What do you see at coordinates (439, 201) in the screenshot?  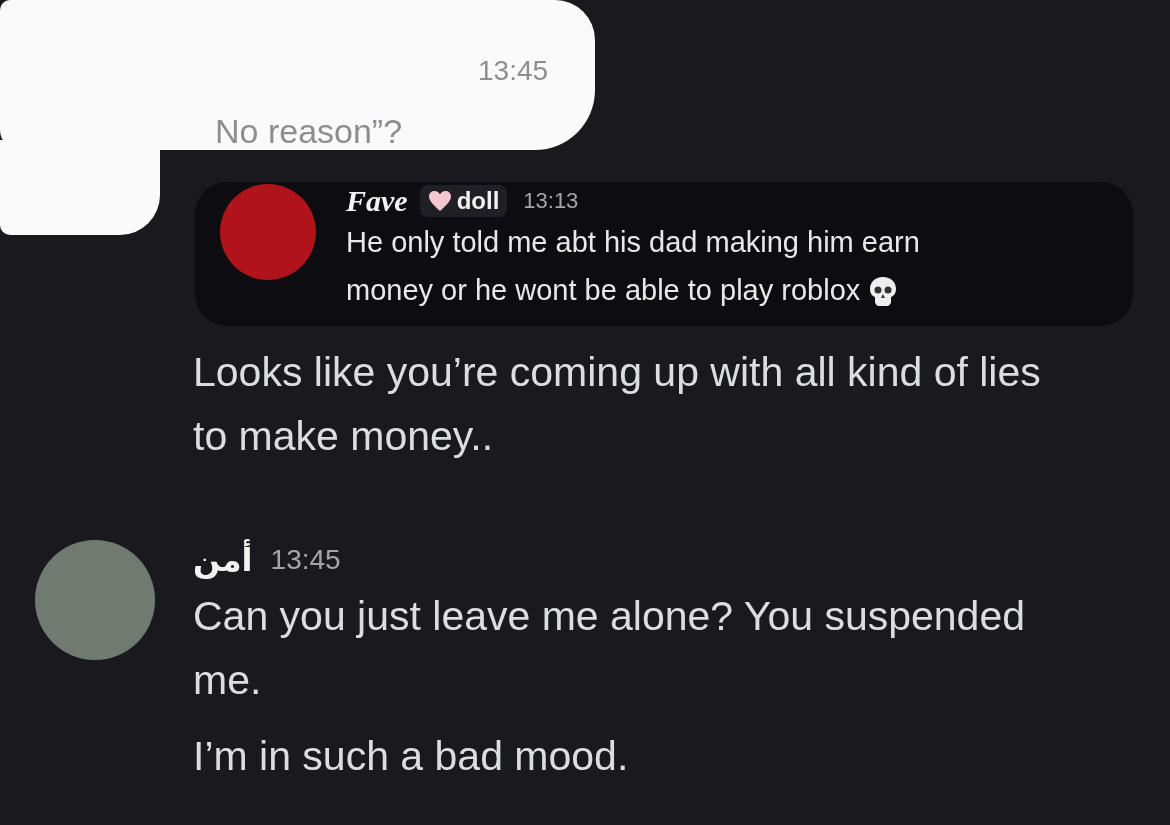 I see `heart-icon` at bounding box center [439, 201].